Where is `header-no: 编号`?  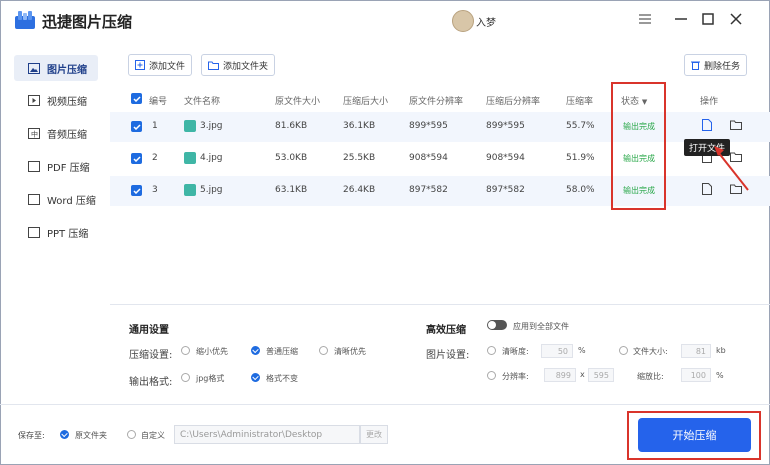 header-no: 编号 is located at coordinates (158, 102).